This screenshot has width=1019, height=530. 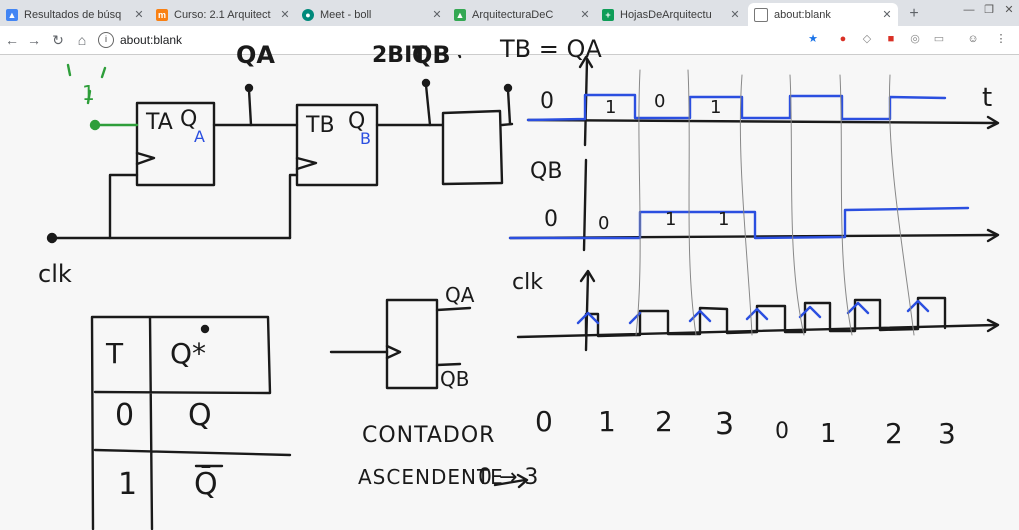 I want to click on clk-label: clk, so click(x=55, y=274).